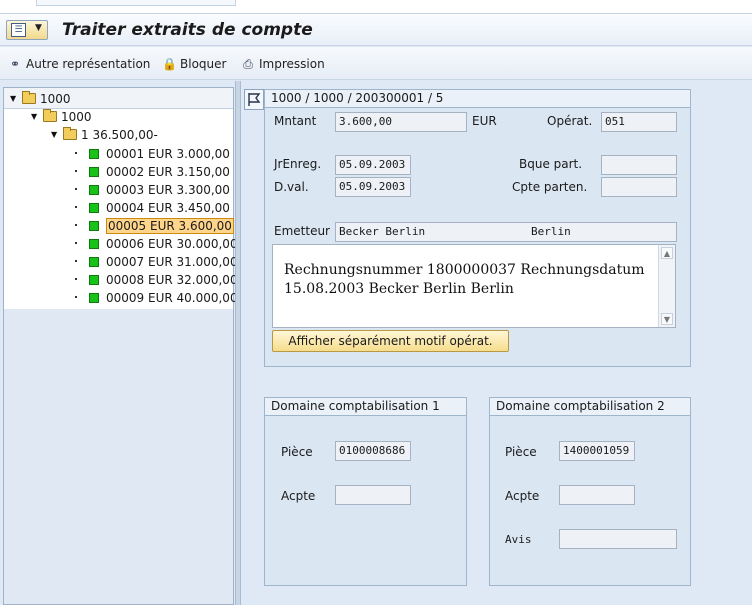  What do you see at coordinates (390, 341) in the screenshot?
I see `afficher-motif-button: Afficher séparément motif opérat.` at bounding box center [390, 341].